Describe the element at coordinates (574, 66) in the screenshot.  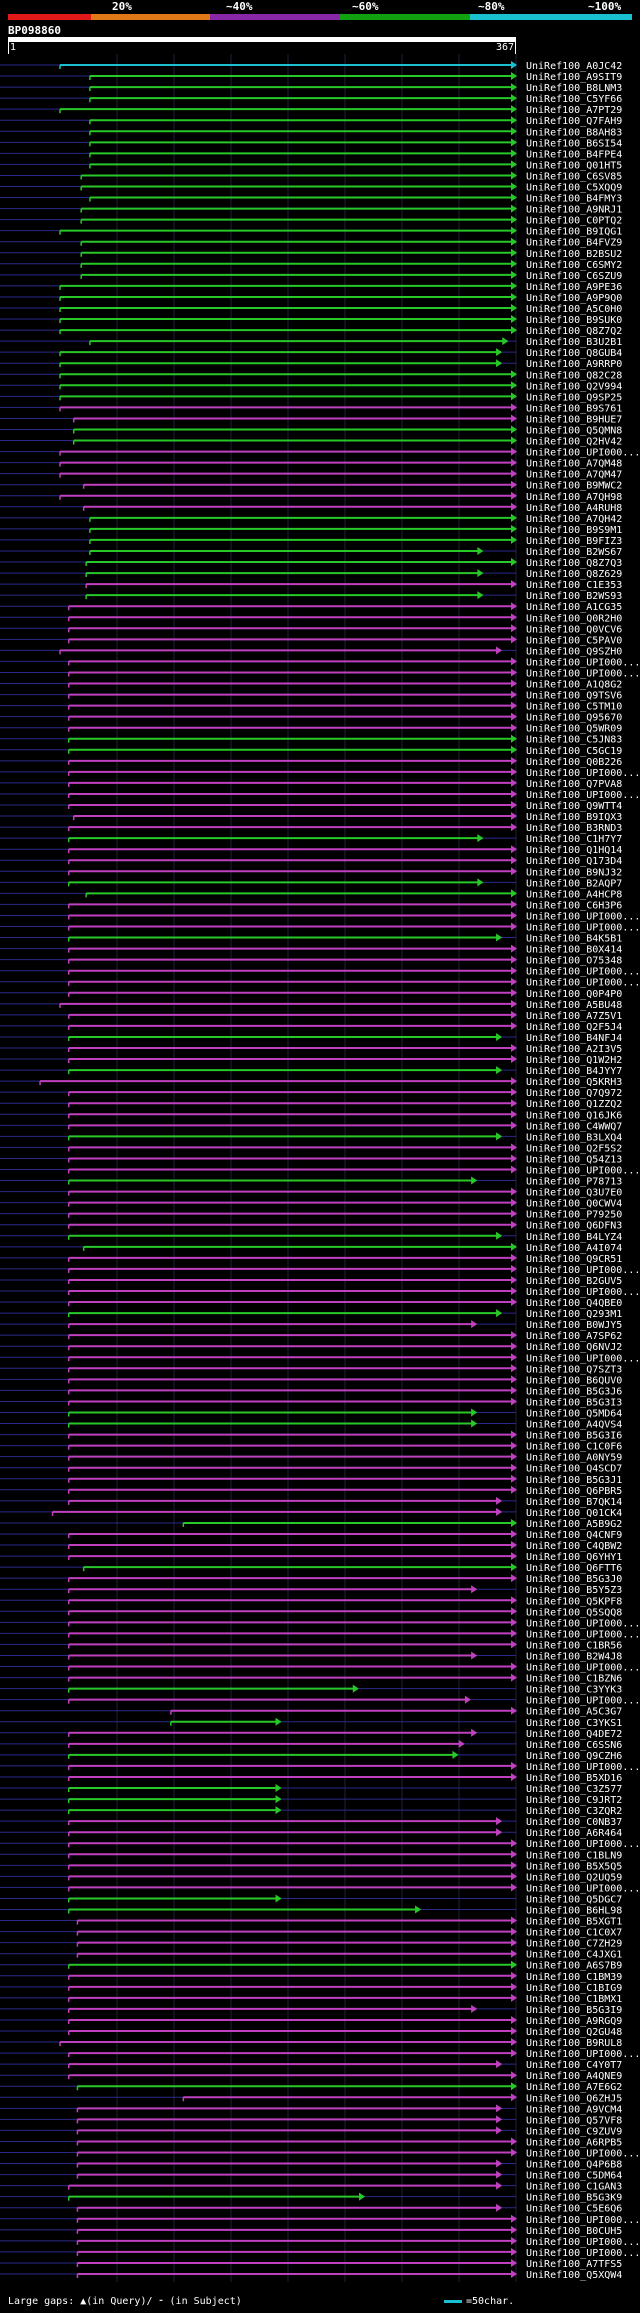
I see `hit-label: UniRef100_A0JC42` at that location.